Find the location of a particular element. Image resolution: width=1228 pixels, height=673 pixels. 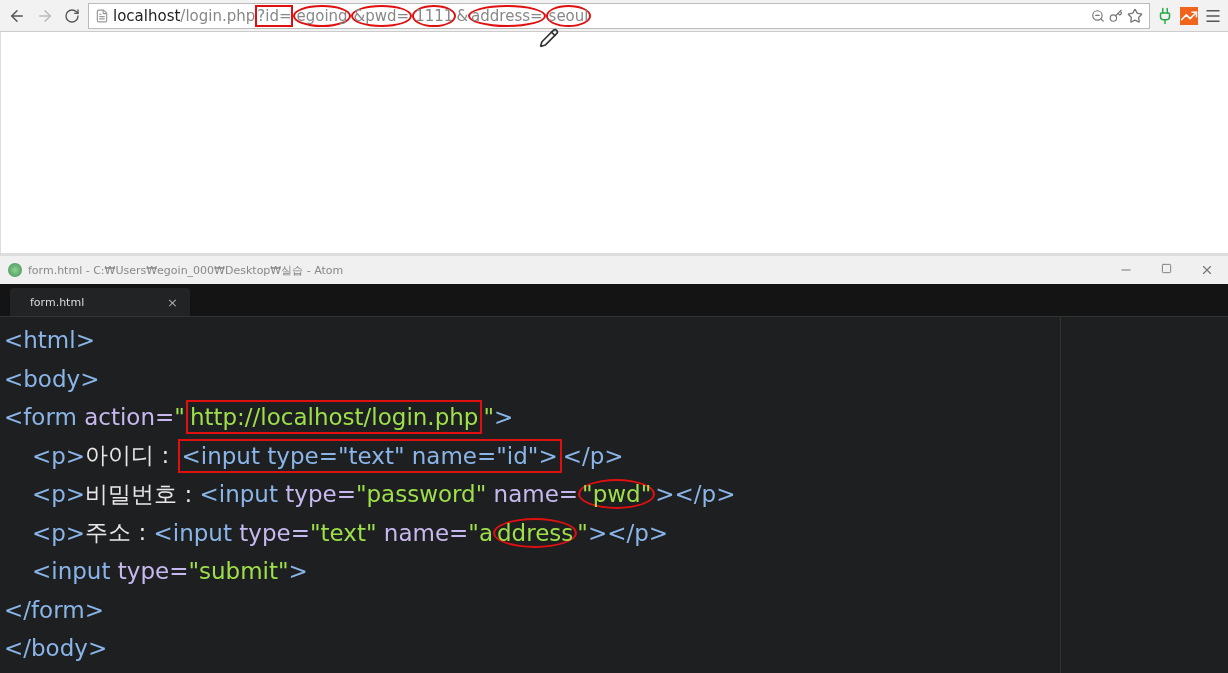

code-token: <form is located at coordinates (40, 417).